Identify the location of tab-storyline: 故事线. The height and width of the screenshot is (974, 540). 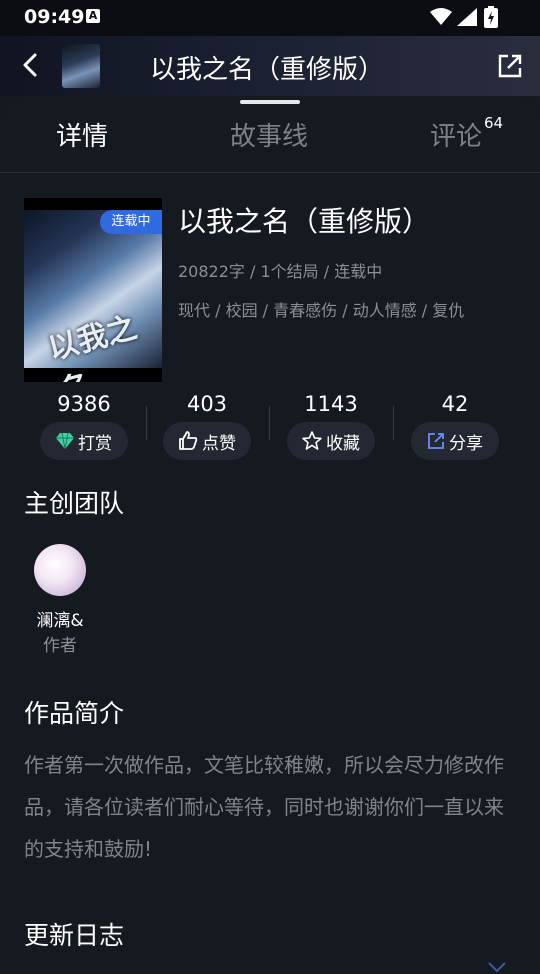
(269, 134).